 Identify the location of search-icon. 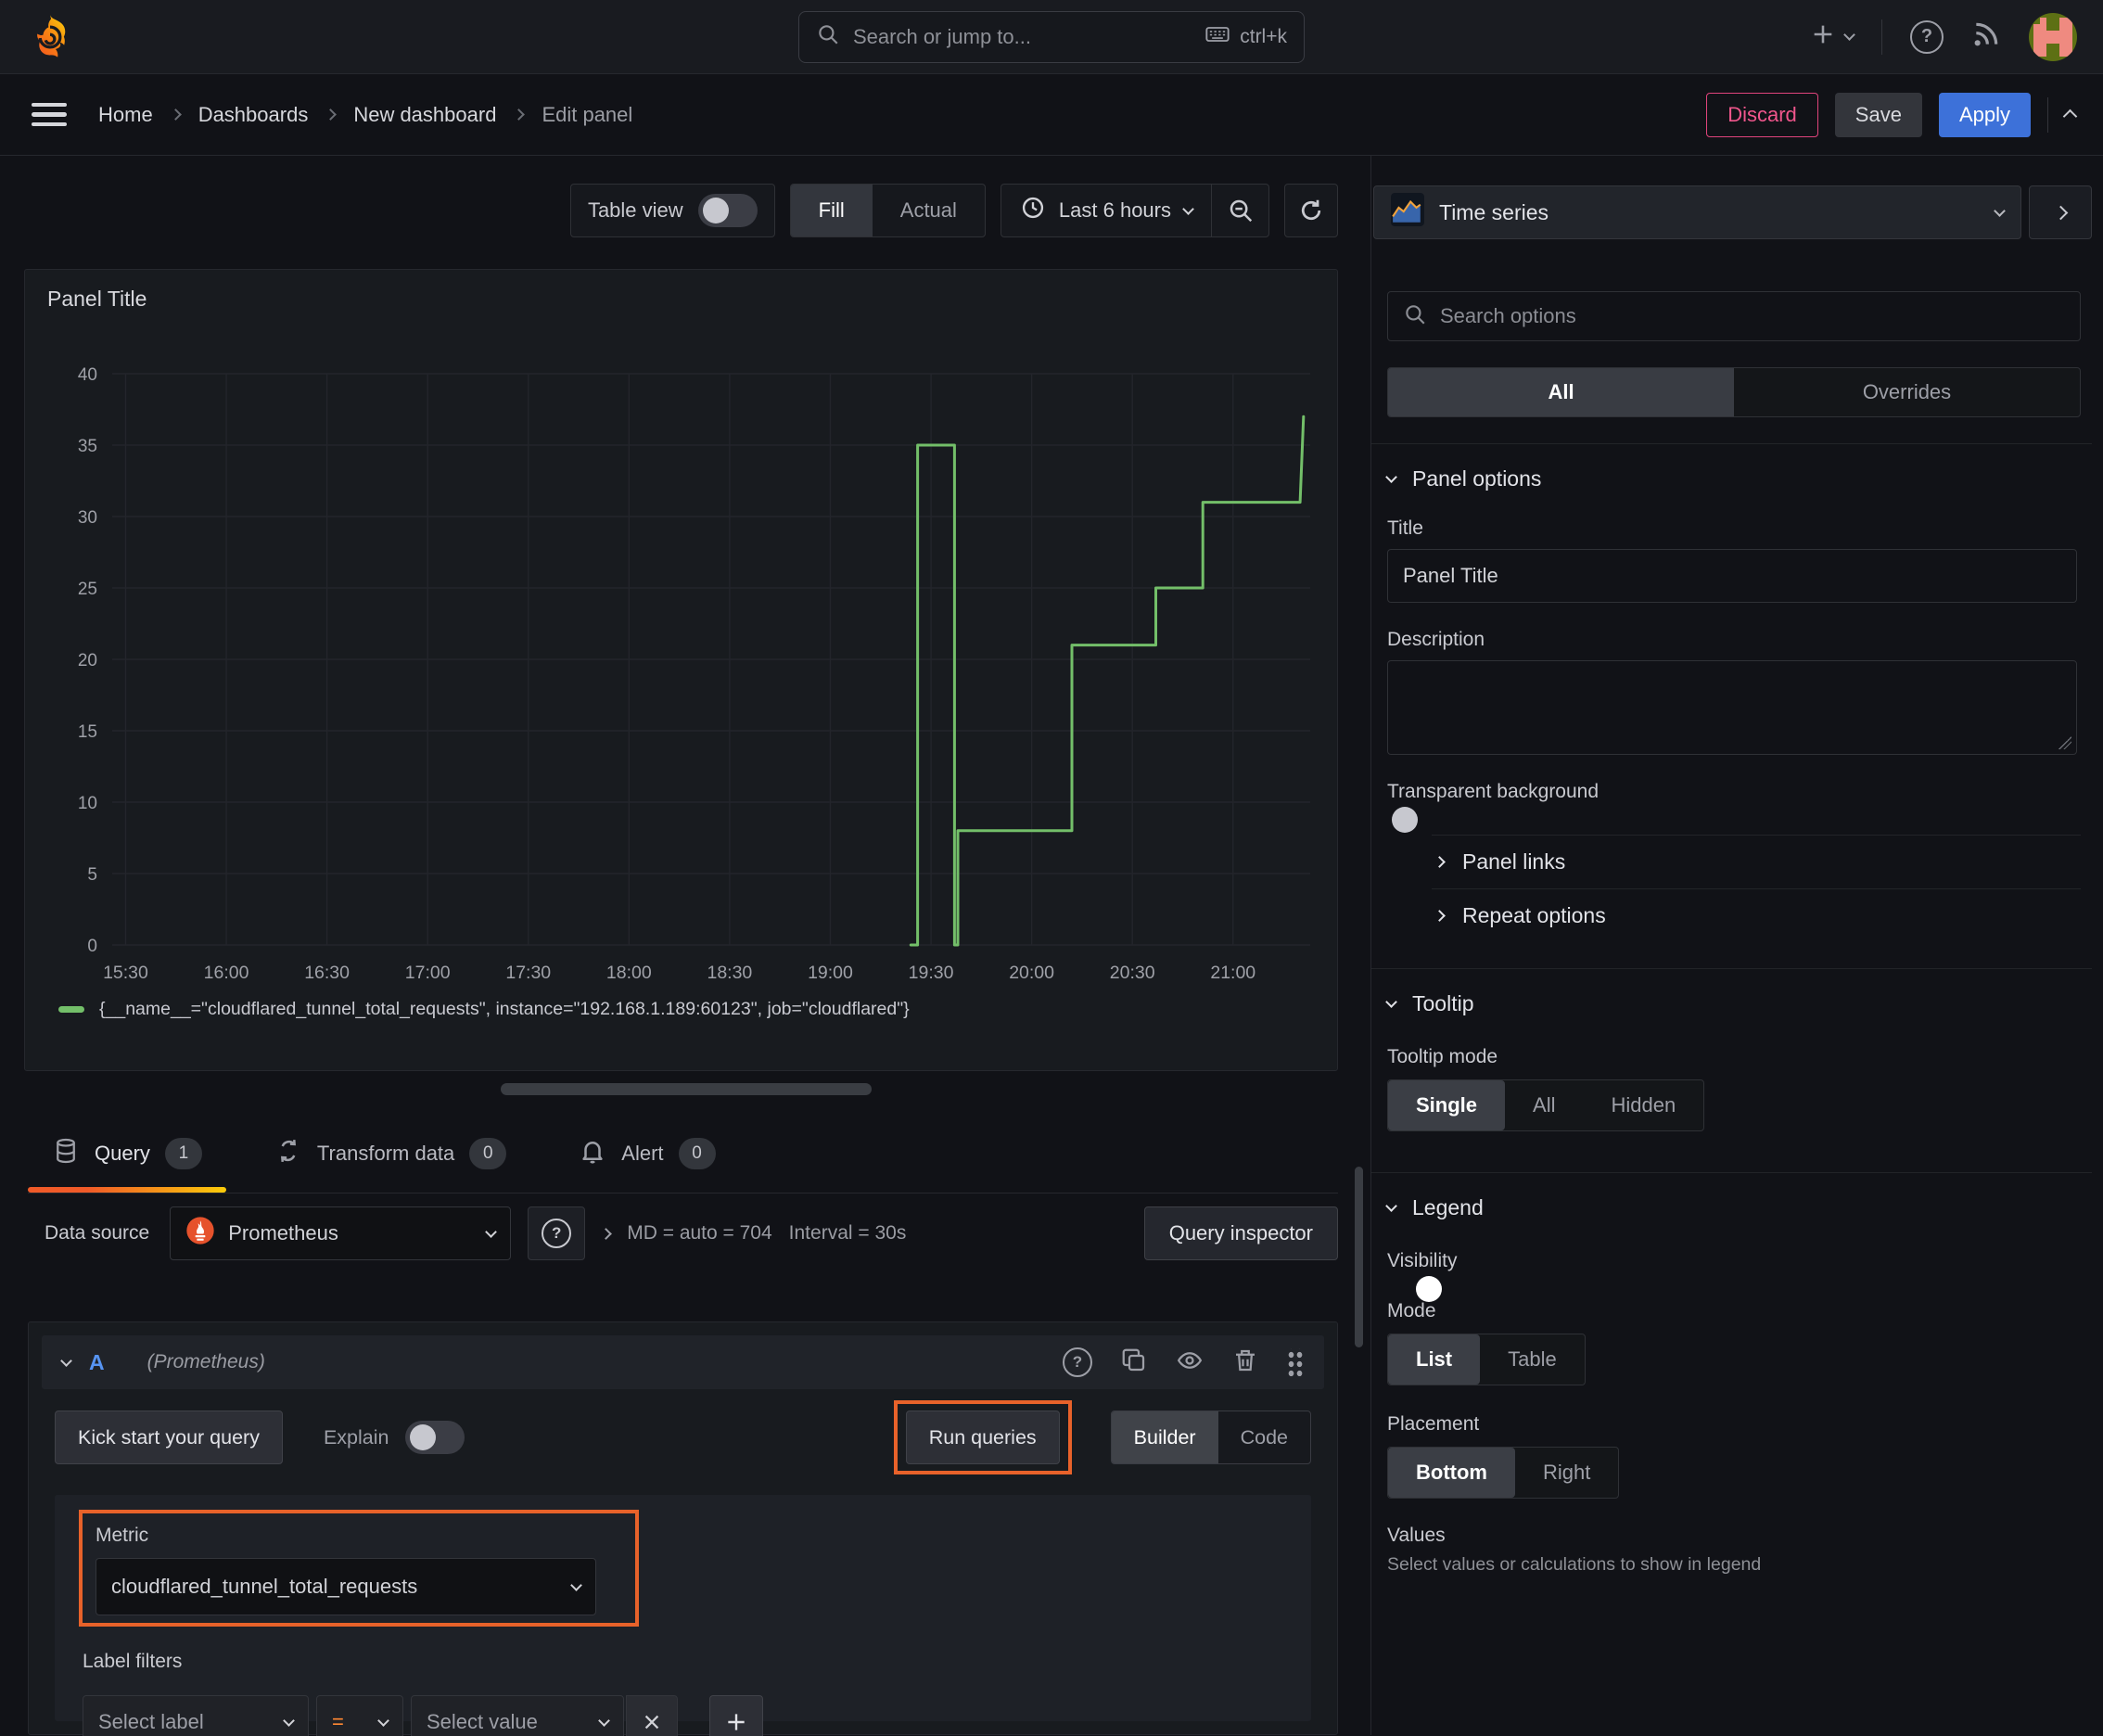
(1415, 316).